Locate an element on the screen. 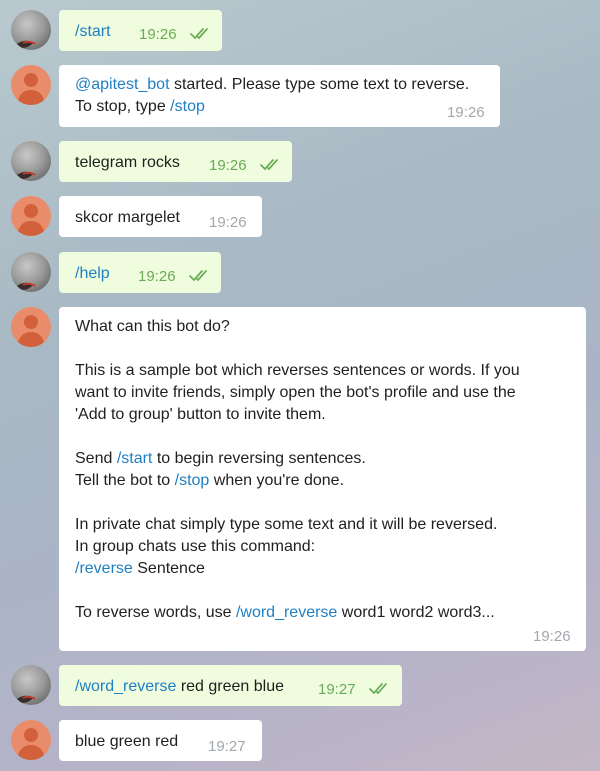 The width and height of the screenshot is (600, 771). message-text: telegram rocks is located at coordinates (127, 162).